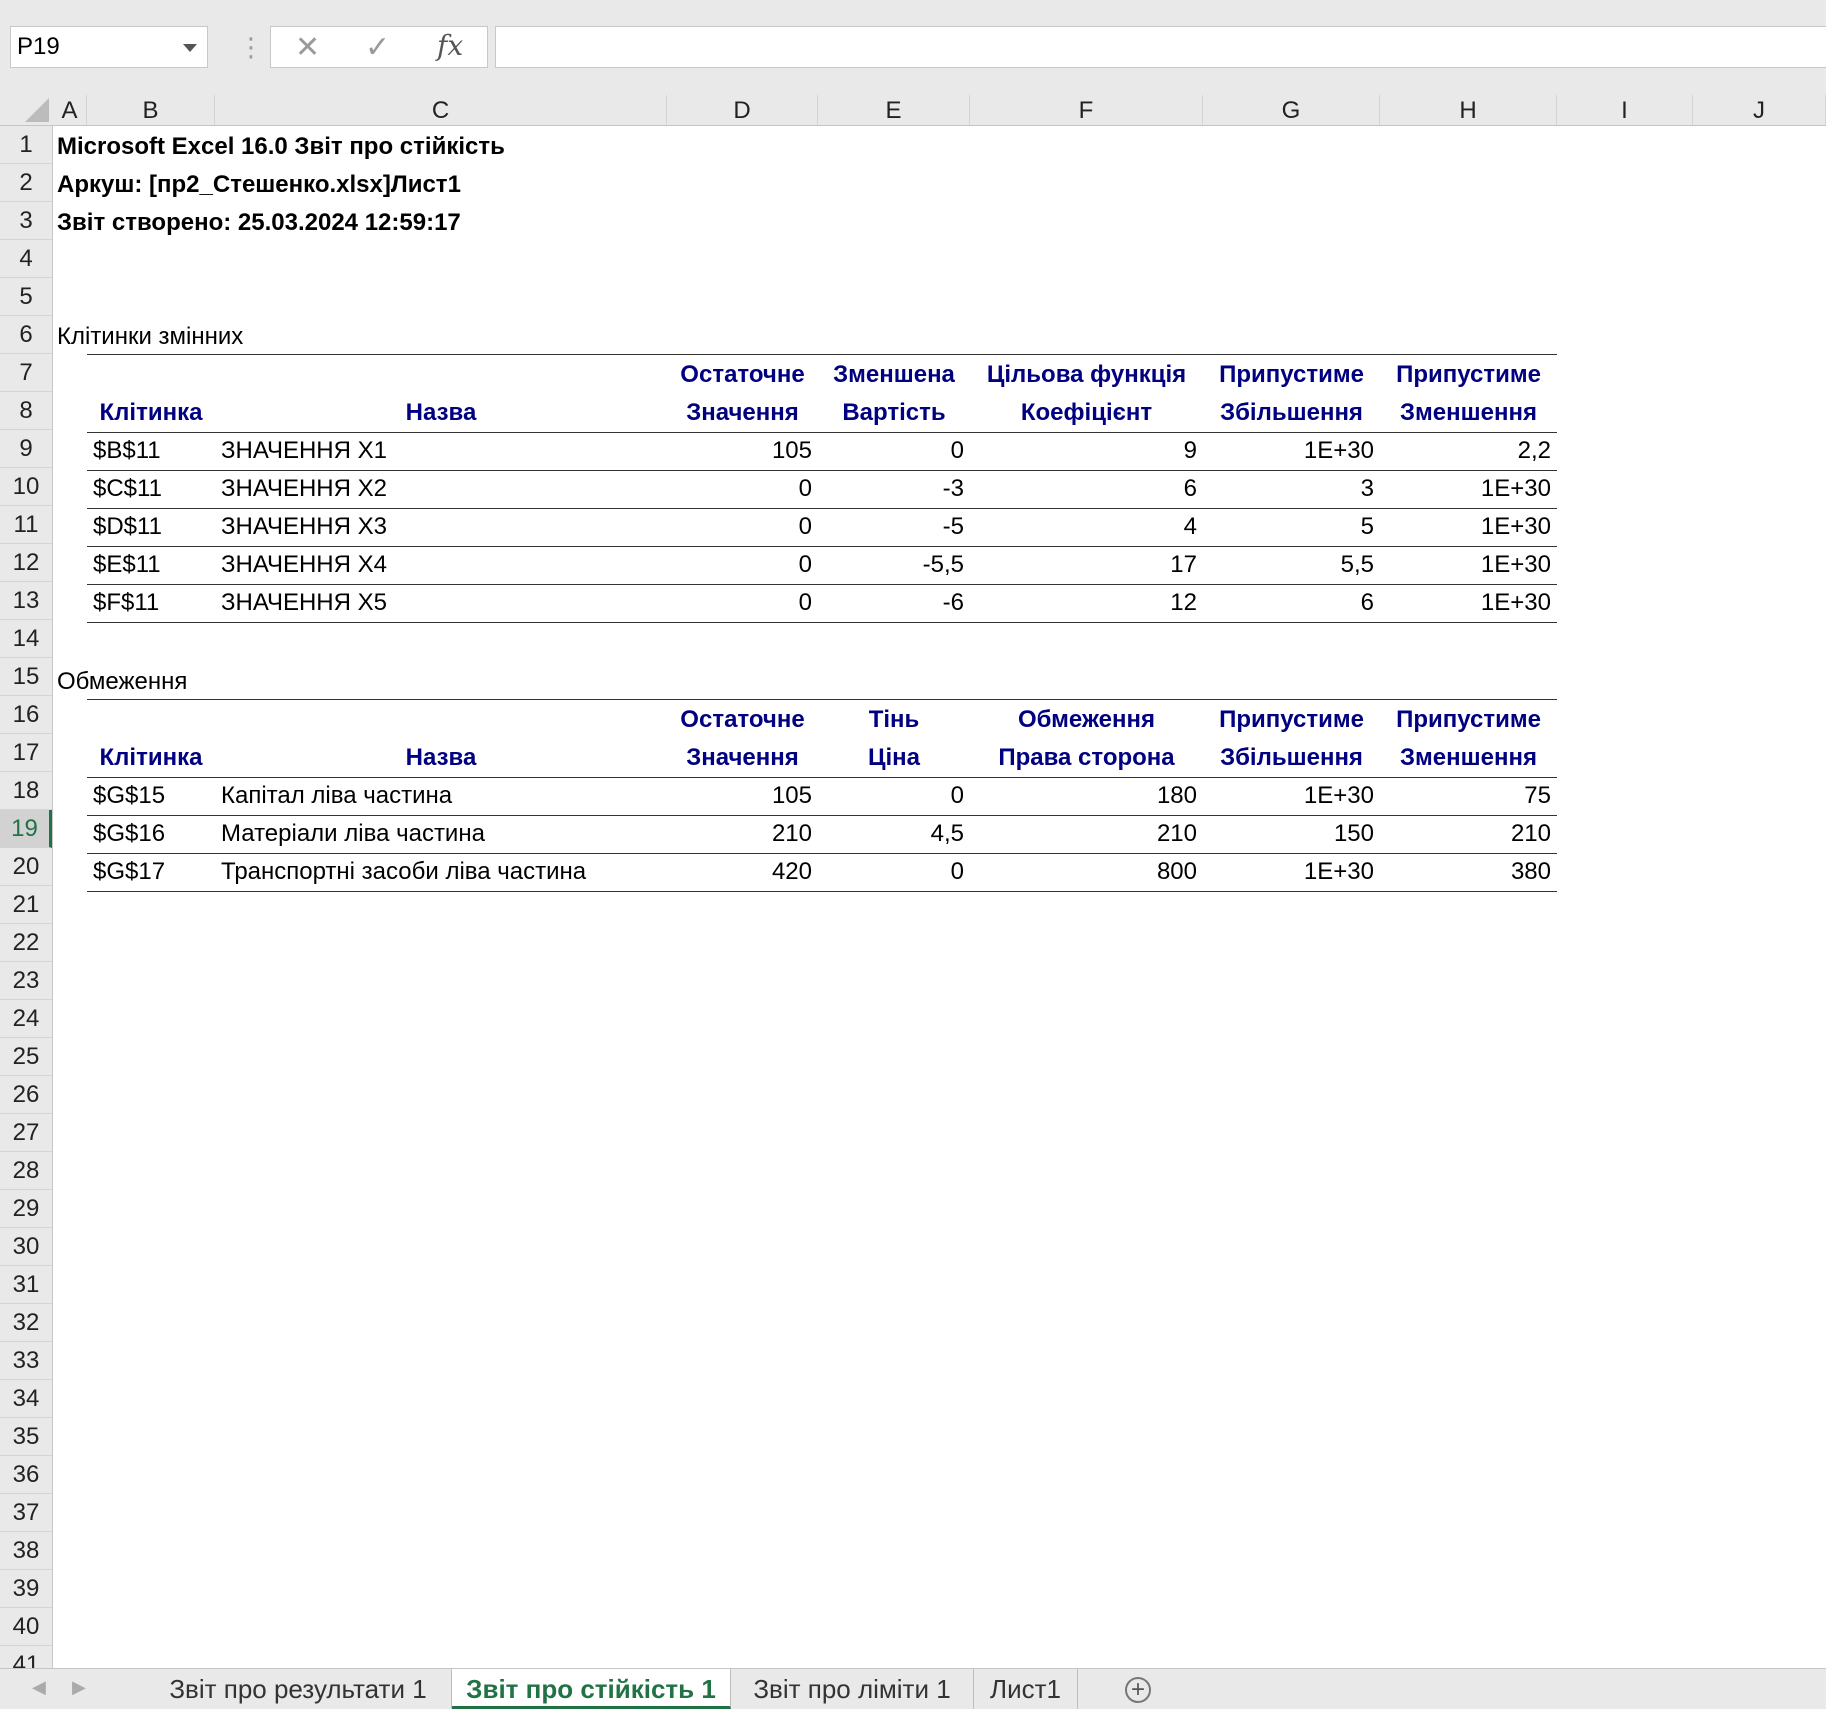 The image size is (1826, 1709). What do you see at coordinates (26, 1513) in the screenshot?
I see `row-header-37: 37` at bounding box center [26, 1513].